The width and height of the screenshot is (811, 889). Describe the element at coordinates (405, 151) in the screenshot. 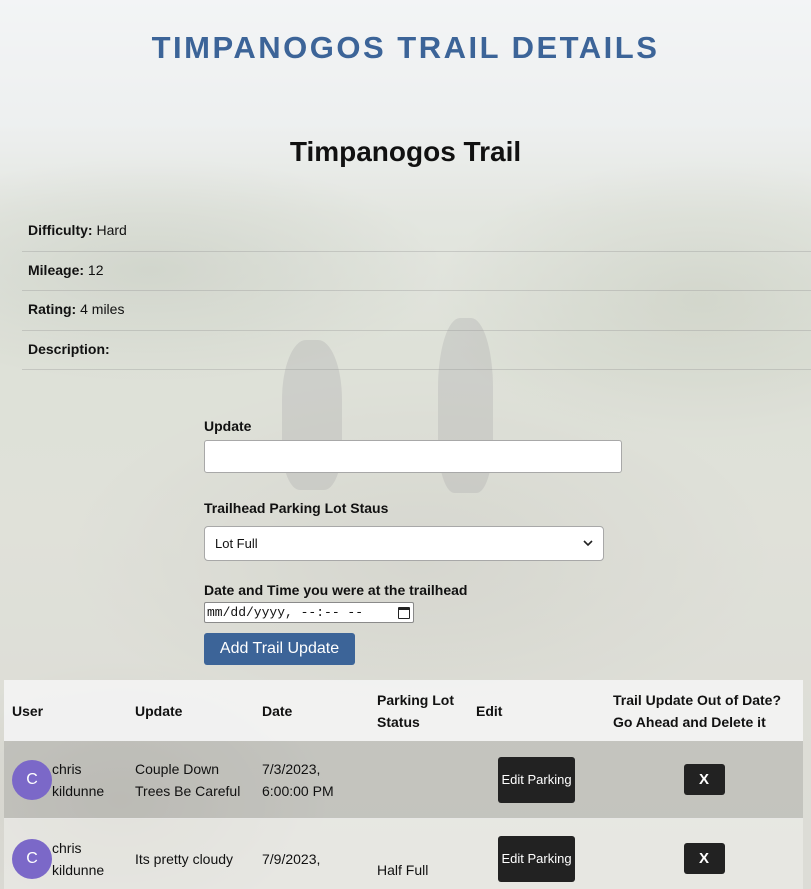

I see `trail-name: Timpanogos Trail` at that location.